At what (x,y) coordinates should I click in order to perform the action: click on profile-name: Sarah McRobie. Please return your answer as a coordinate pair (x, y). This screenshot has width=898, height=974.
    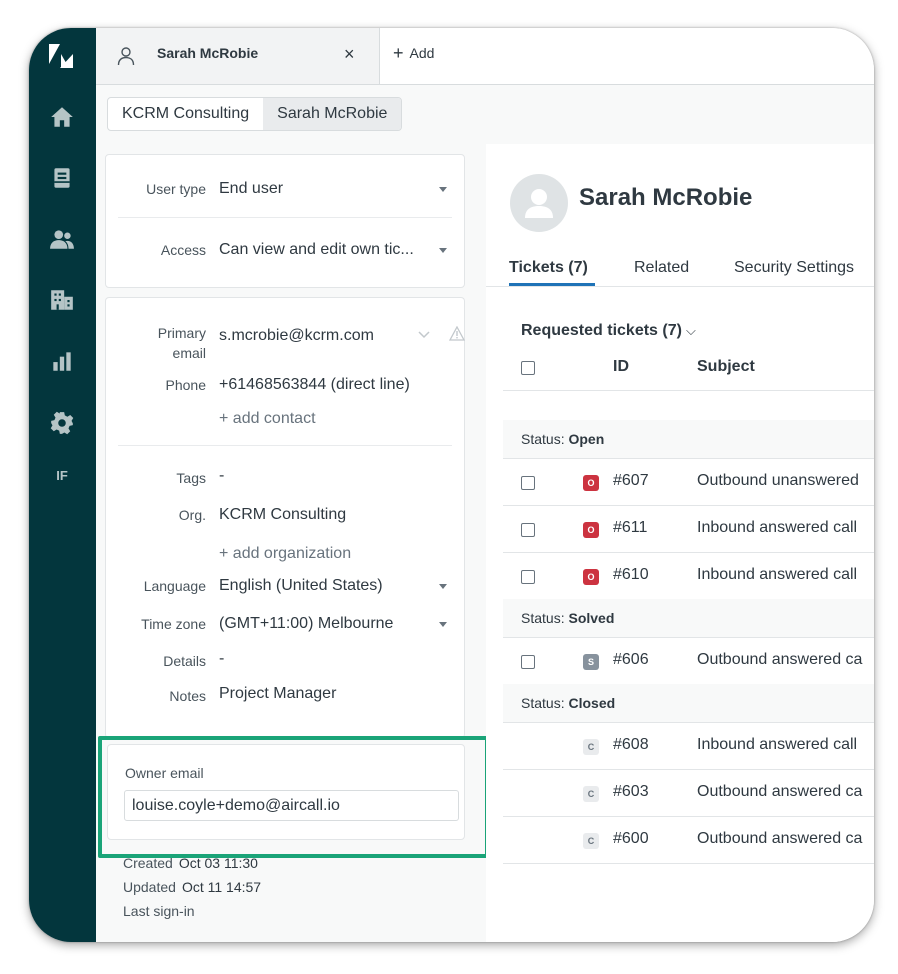
    Looking at the image, I should click on (666, 197).